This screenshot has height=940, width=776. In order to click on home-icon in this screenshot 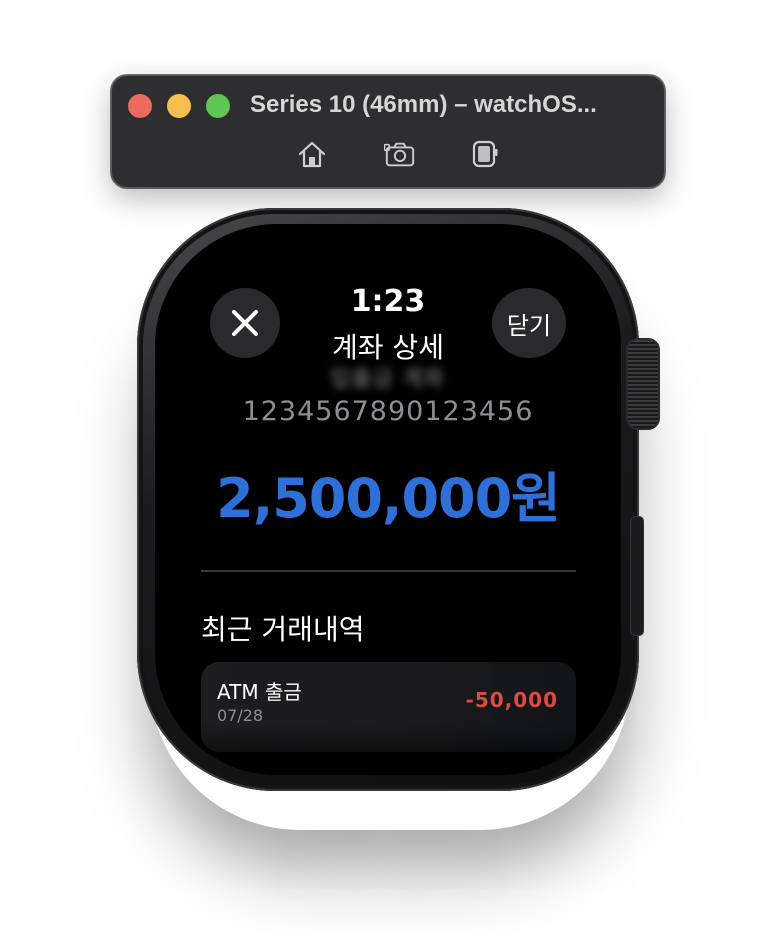, I will do `click(312, 154)`.